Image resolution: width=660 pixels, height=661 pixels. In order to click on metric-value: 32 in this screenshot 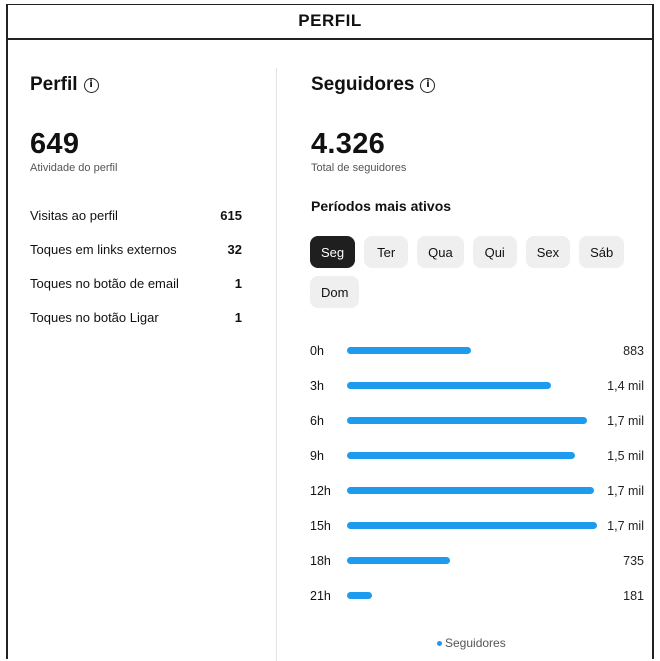, I will do `click(234, 249)`.